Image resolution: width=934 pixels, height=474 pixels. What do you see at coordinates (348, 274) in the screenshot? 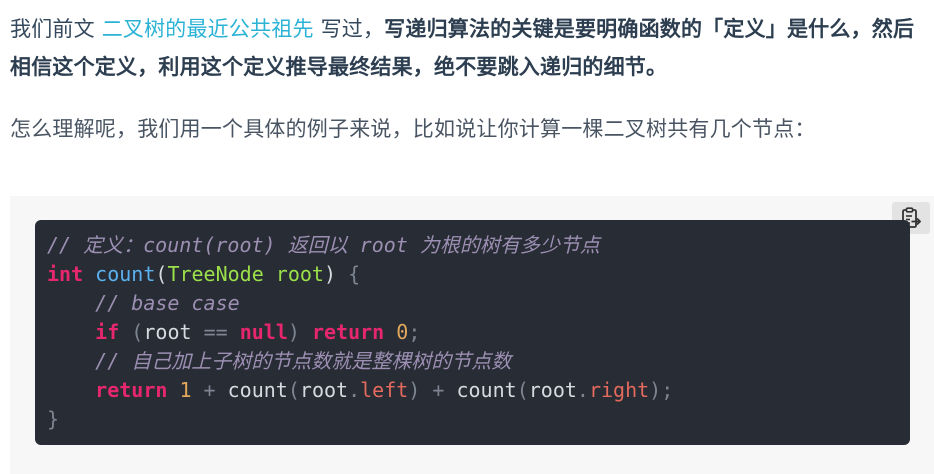
I see `brace-open: {` at bounding box center [348, 274].